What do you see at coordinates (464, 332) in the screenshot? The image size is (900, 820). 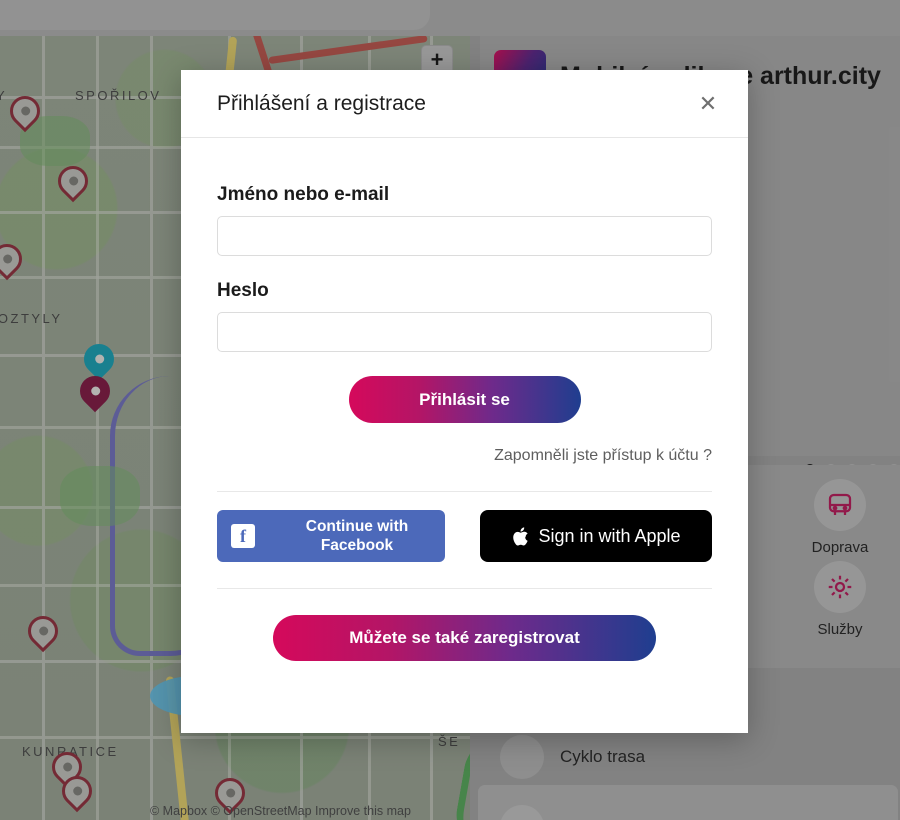 I see `password-input` at bounding box center [464, 332].